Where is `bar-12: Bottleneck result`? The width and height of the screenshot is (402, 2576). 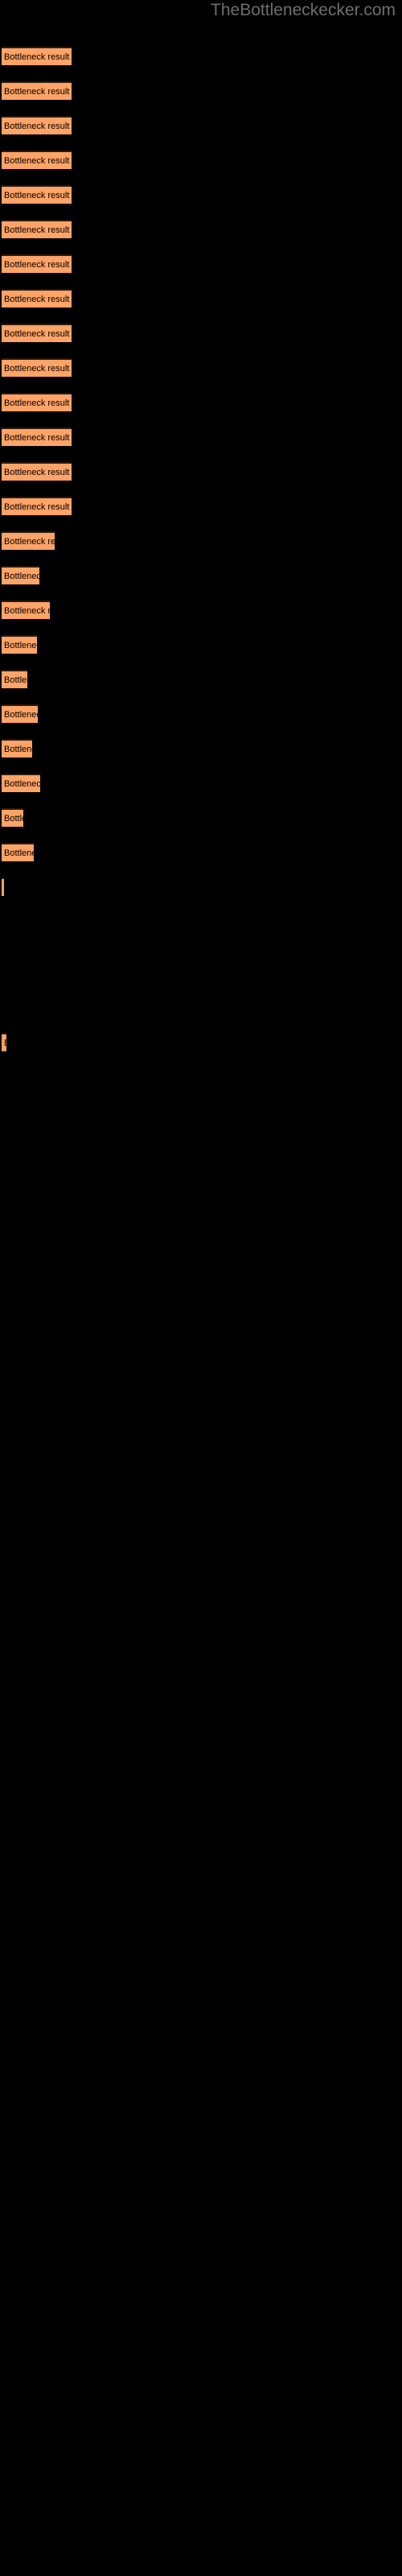
bar-12: Bottleneck result is located at coordinates (37, 436).